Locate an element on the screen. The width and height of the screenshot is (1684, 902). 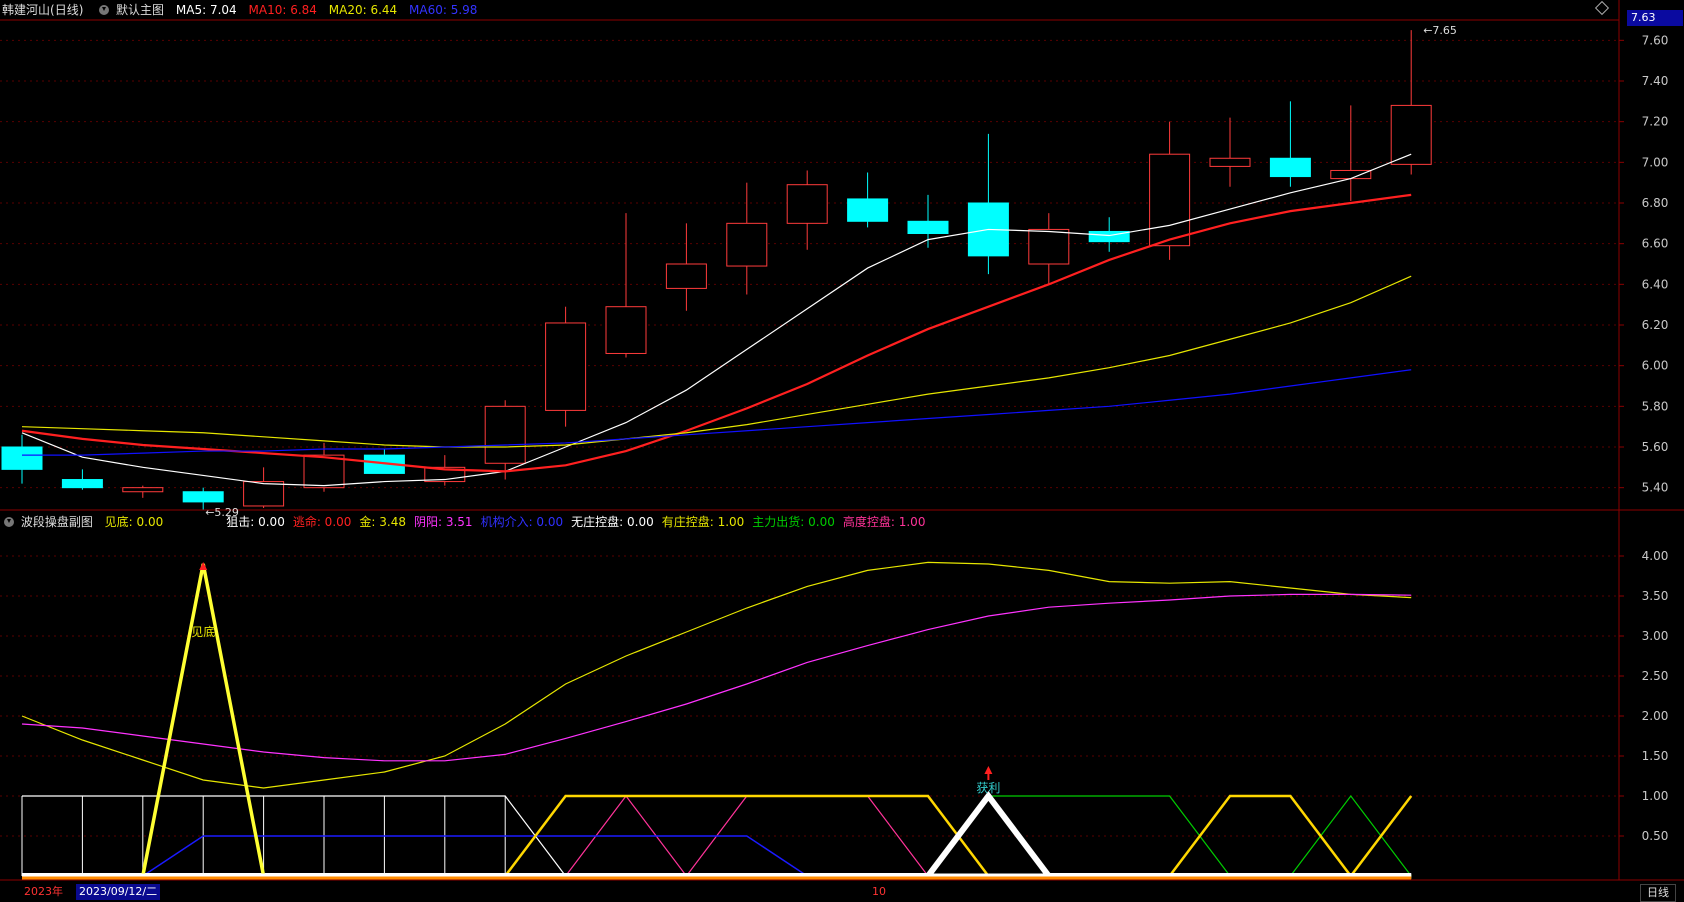
ma20-label: MA20: 6.44 is located at coordinates (363, 10).